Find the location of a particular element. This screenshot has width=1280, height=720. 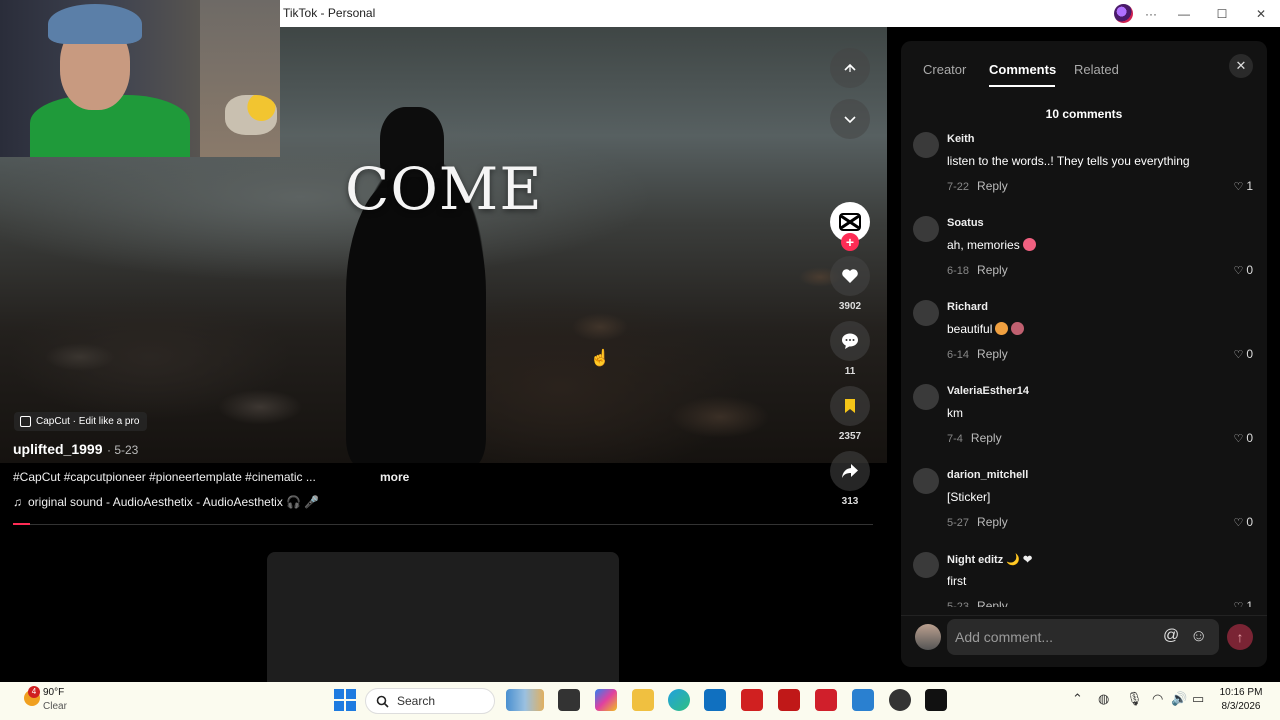

author-name: uplifted_1999 is located at coordinates (57, 449).